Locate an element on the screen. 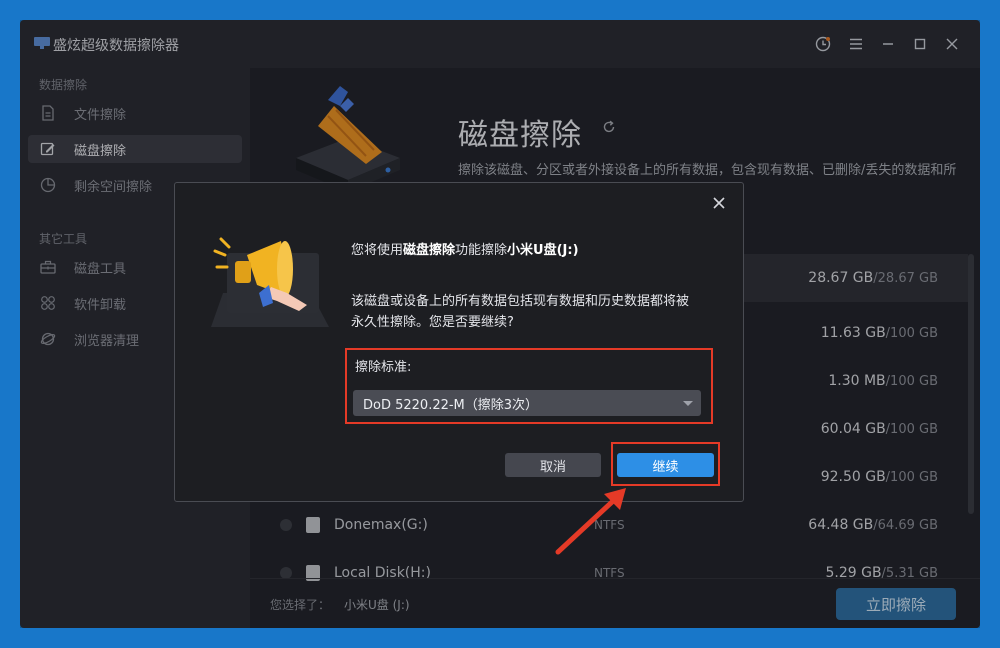 This screenshot has width=1000, height=648. standard-select-value: DoD 5220.22-M（擦除3次） is located at coordinates (451, 405).